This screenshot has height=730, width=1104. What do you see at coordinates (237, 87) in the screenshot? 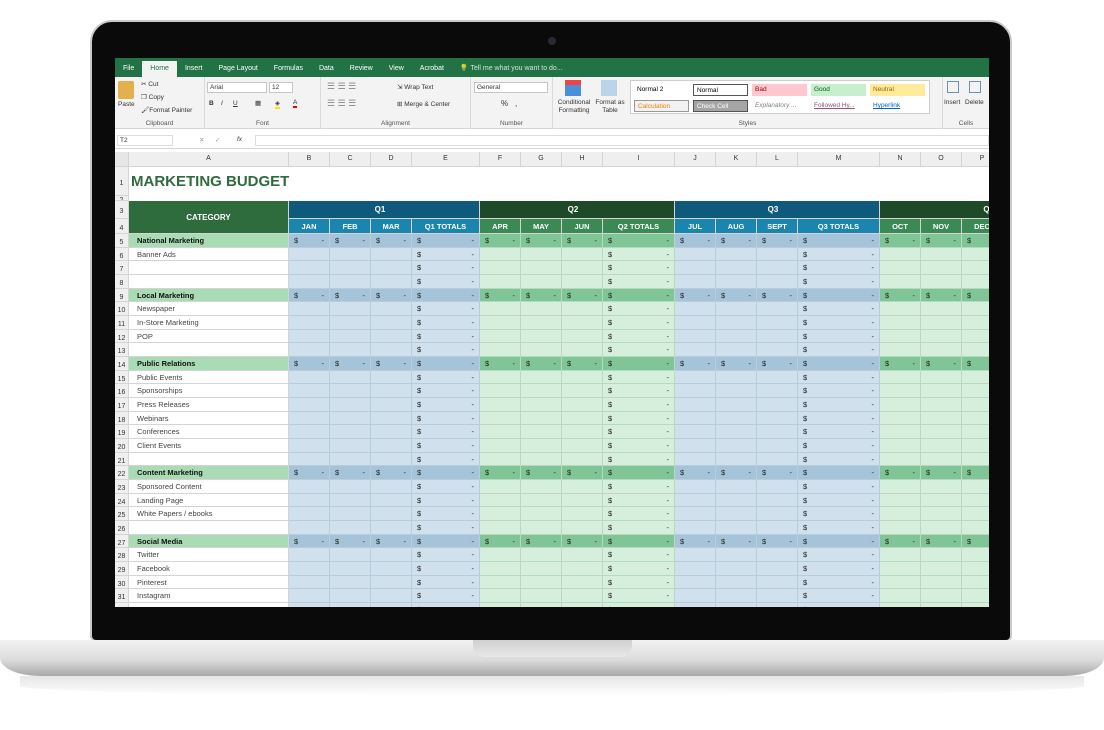
I see `font-name-select: Arial` at bounding box center [237, 87].